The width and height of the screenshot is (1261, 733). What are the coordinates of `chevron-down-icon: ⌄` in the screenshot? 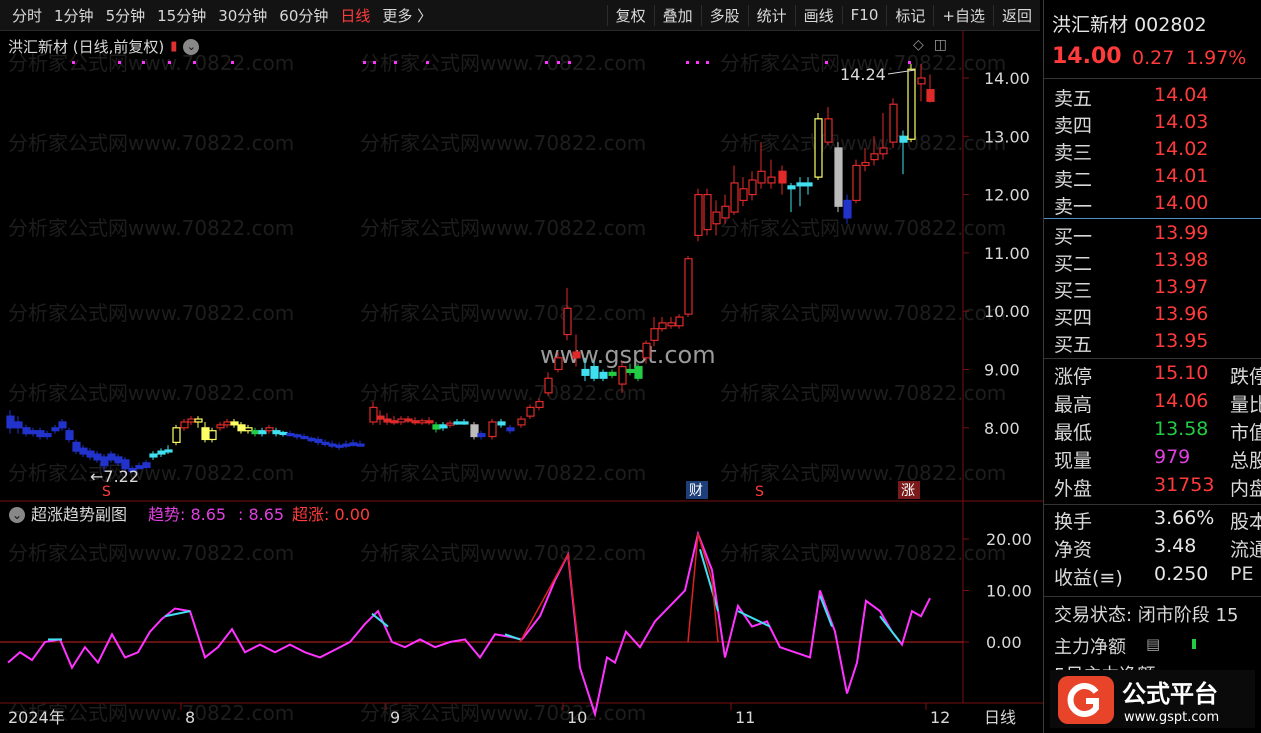 It's located at (191, 46).